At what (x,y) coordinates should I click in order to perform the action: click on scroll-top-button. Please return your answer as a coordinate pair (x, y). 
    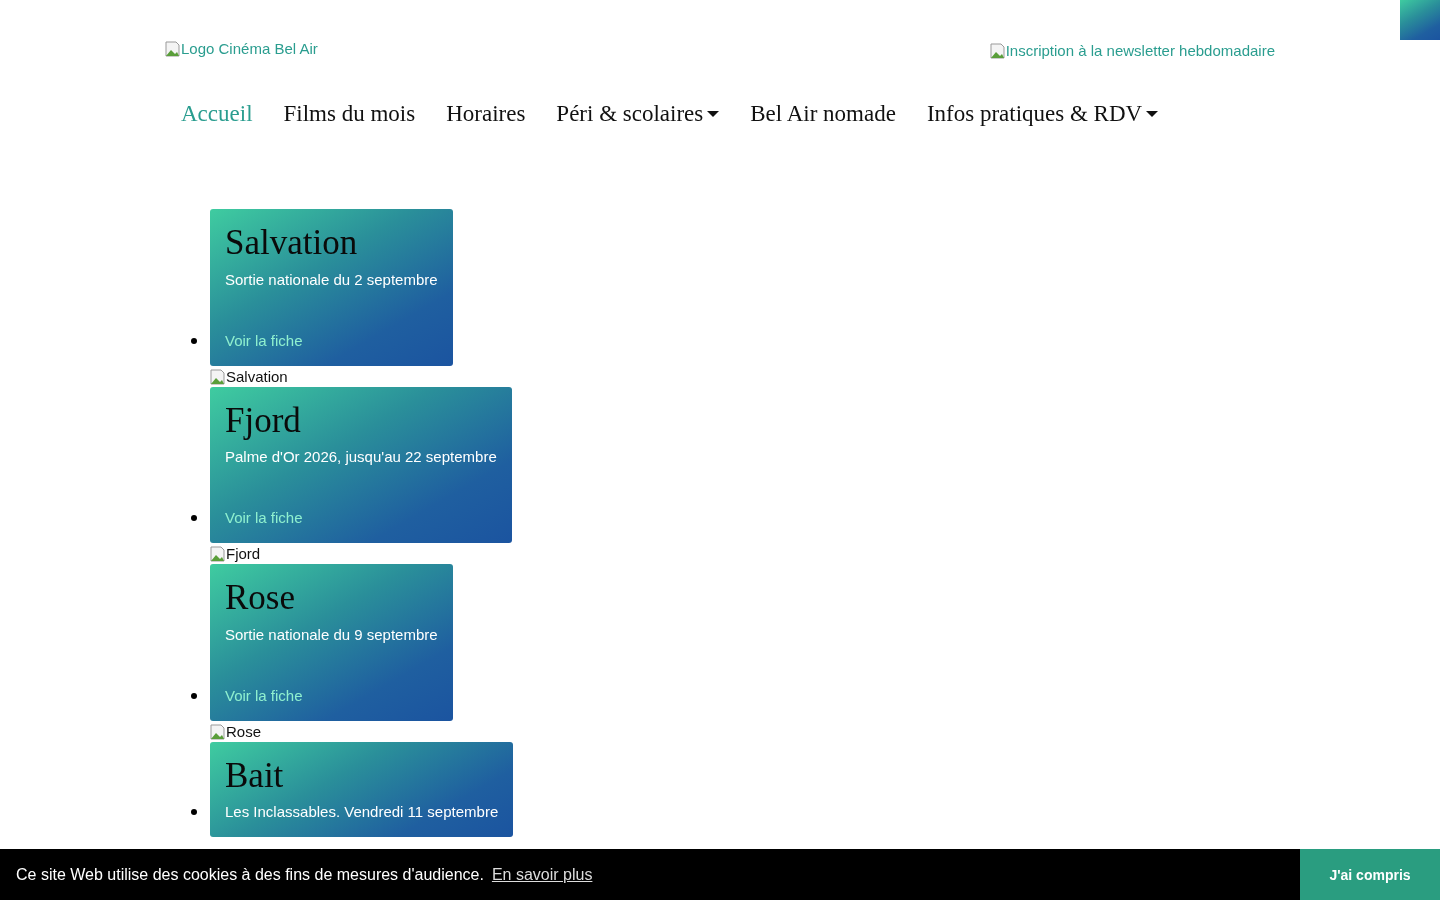
    Looking at the image, I should click on (1420, 20).